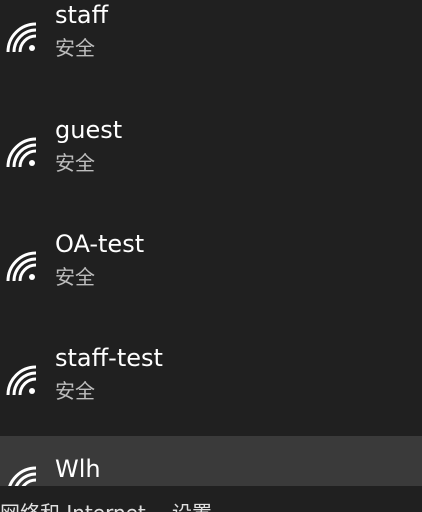  I want to click on network-ssid: OA-test, so click(100, 244).